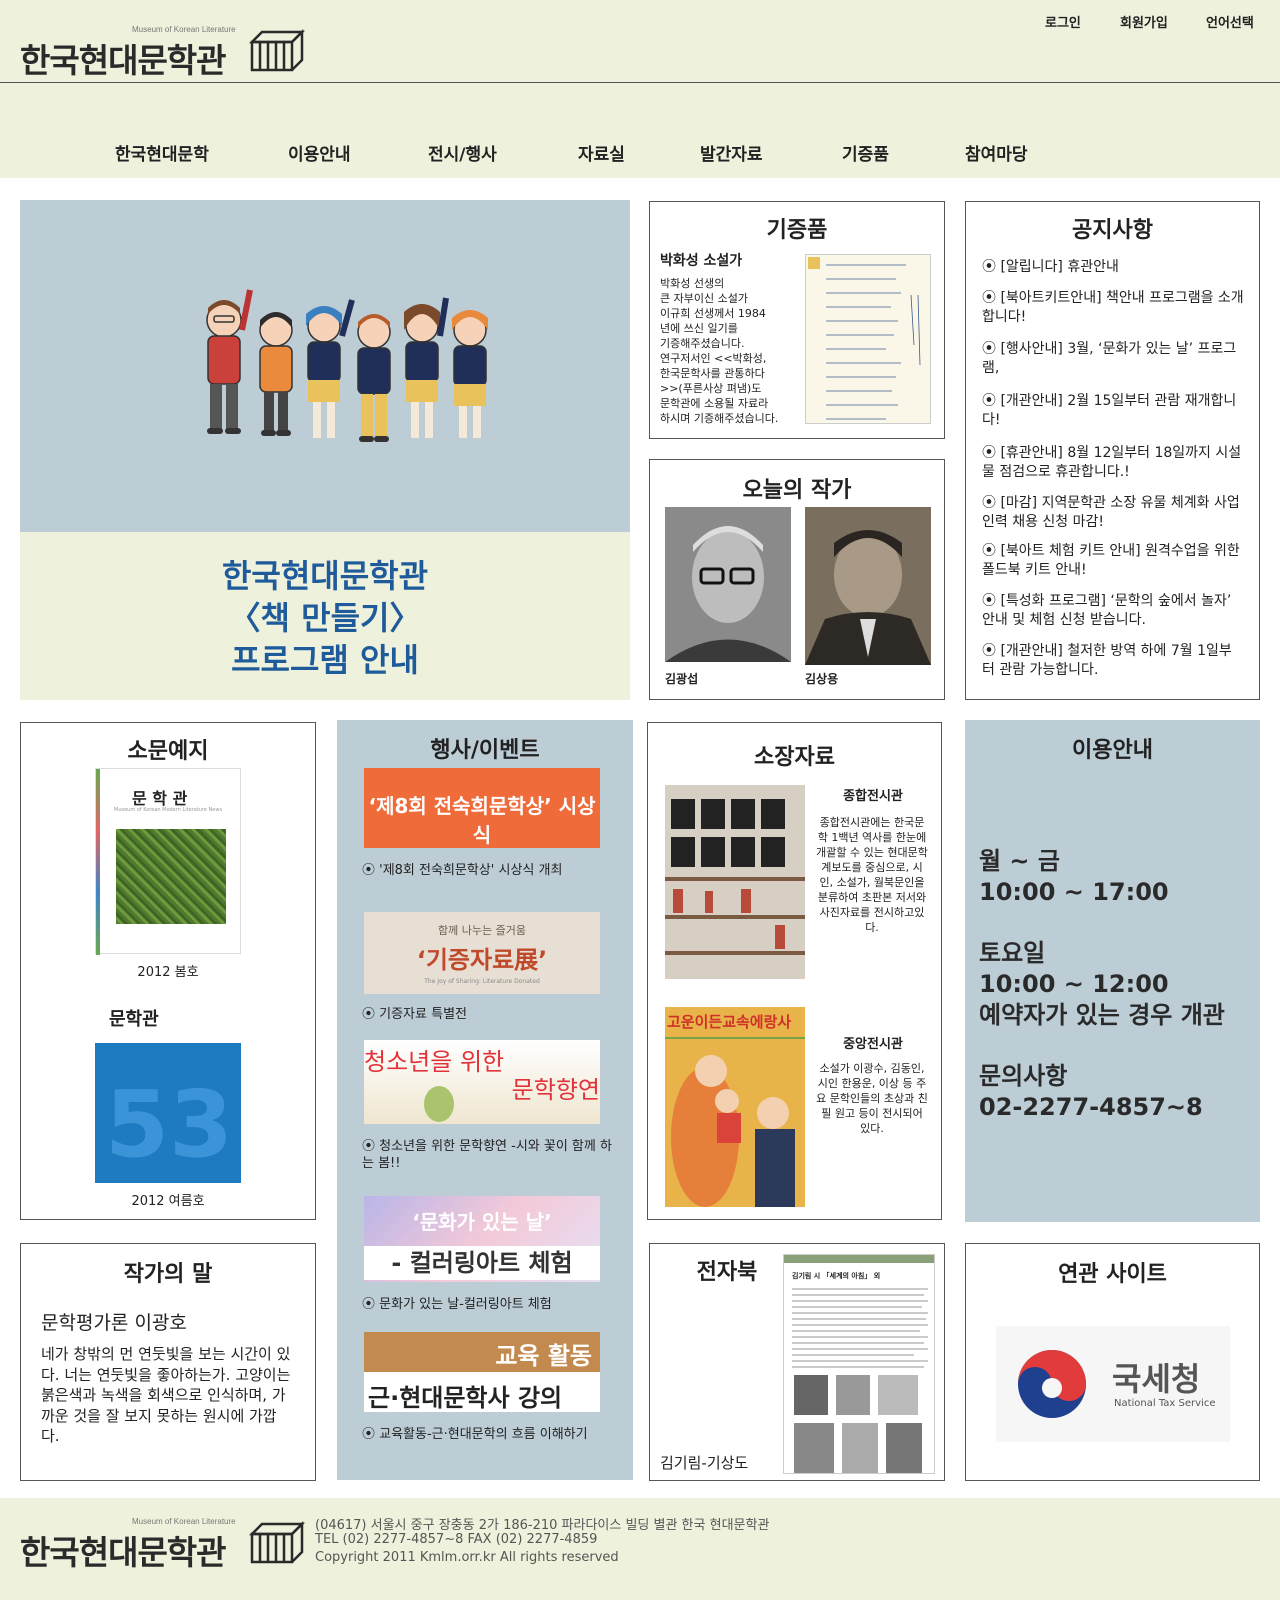 Image resolution: width=1280 pixels, height=1600 pixels. What do you see at coordinates (699, 328) in the screenshot?
I see `donation-body-line: 년에 쓰신 일기를` at bounding box center [699, 328].